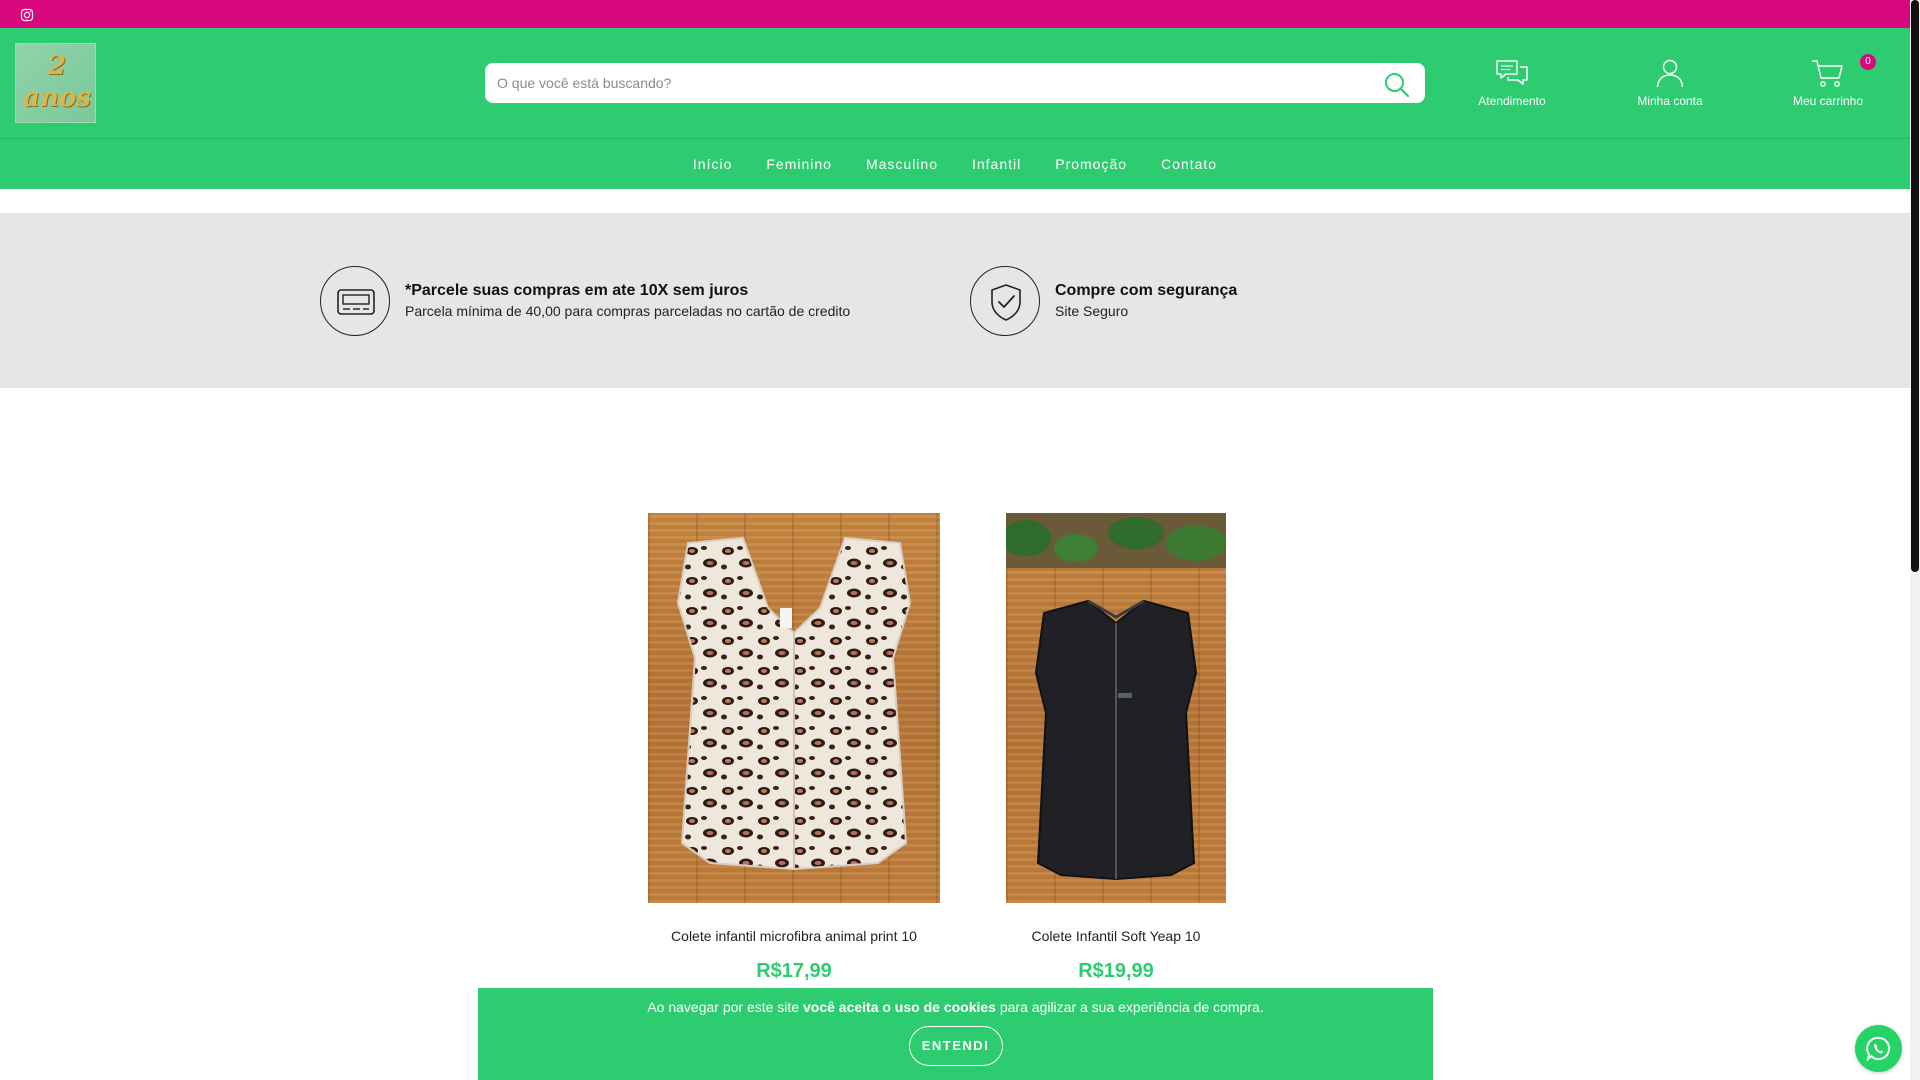 This screenshot has height=1080, width=1920. Describe the element at coordinates (902, 164) in the screenshot. I see `nav-item-masculino: Masculino` at that location.